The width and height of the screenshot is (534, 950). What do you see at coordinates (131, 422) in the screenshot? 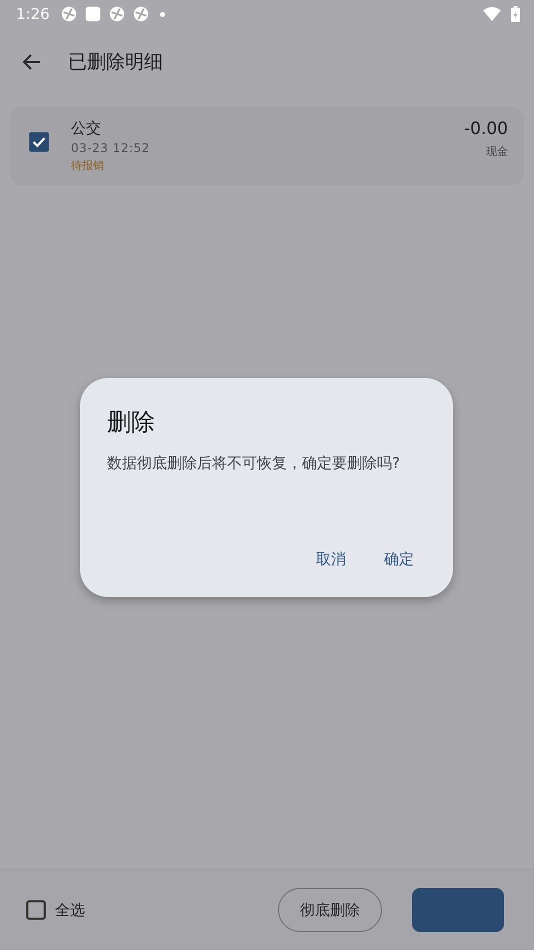
I see `dialog-title: 删除` at bounding box center [131, 422].